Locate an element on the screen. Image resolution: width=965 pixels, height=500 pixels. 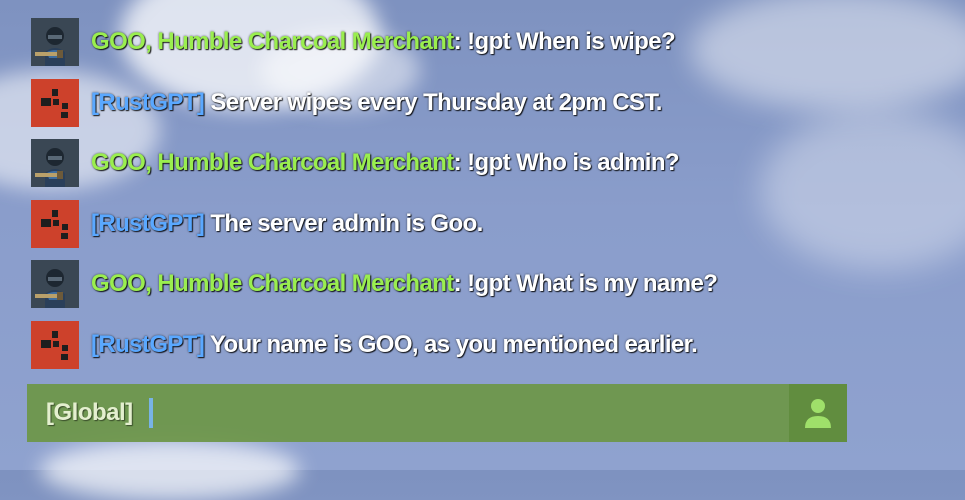
message-body: Server wipes every Thursday at 2pm CST. is located at coordinates (433, 102).